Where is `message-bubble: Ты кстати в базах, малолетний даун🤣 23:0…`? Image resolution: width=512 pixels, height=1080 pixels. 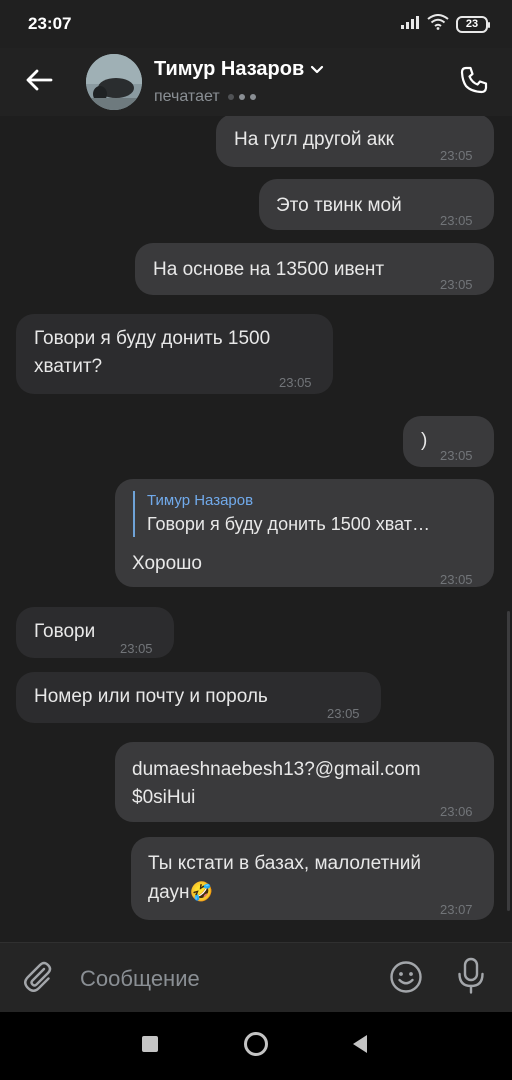 message-bubble: Ты кстати в базах, малолетний даун🤣 23:0… is located at coordinates (312, 878).